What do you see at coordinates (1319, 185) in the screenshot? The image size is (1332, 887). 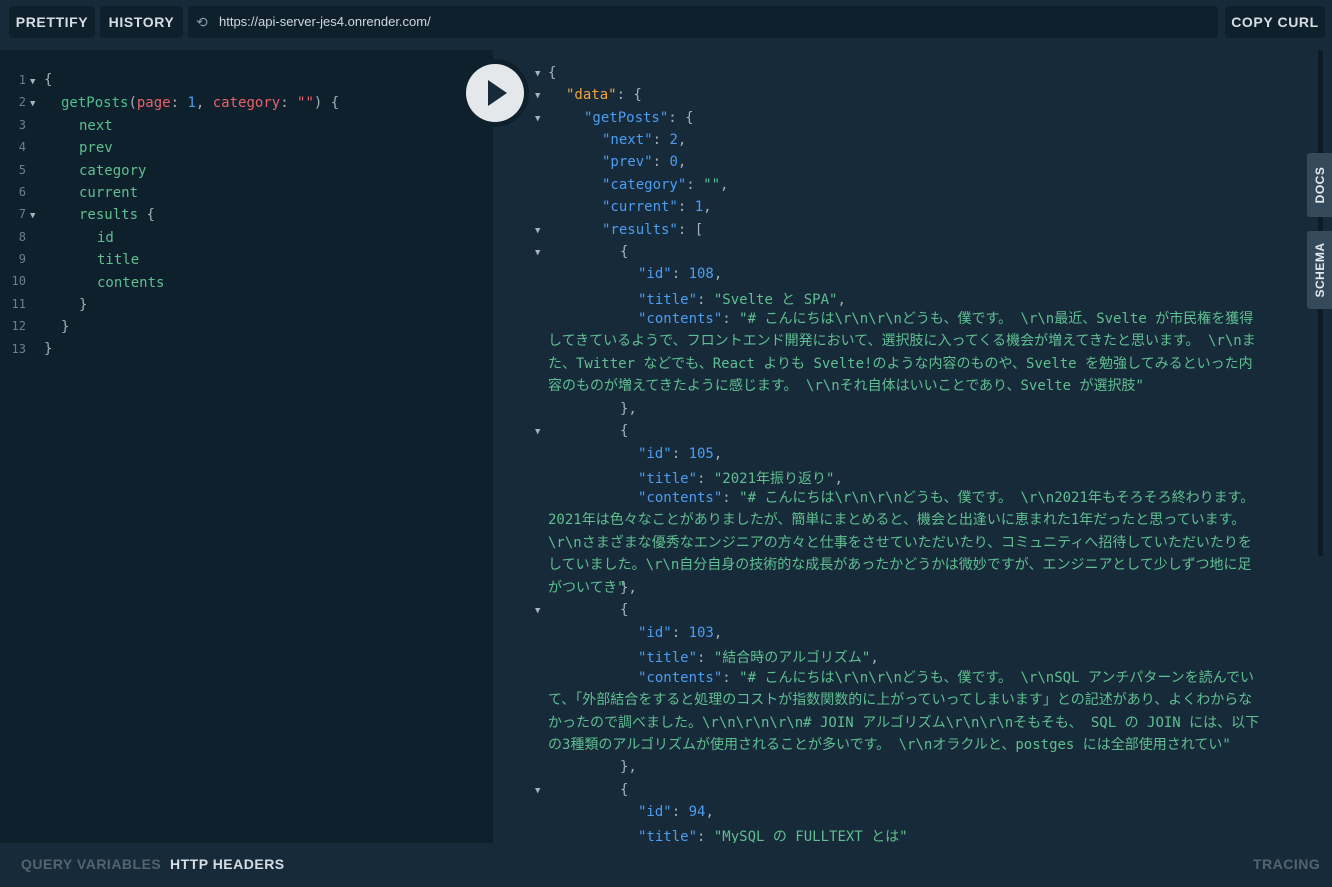 I see `docs-tab: DOCS` at bounding box center [1319, 185].